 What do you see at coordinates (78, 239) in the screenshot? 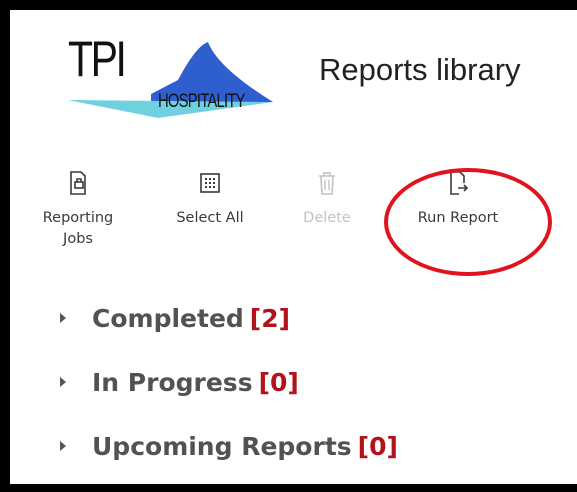
I see `reporting-jobs-label-2: Jobs` at bounding box center [78, 239].